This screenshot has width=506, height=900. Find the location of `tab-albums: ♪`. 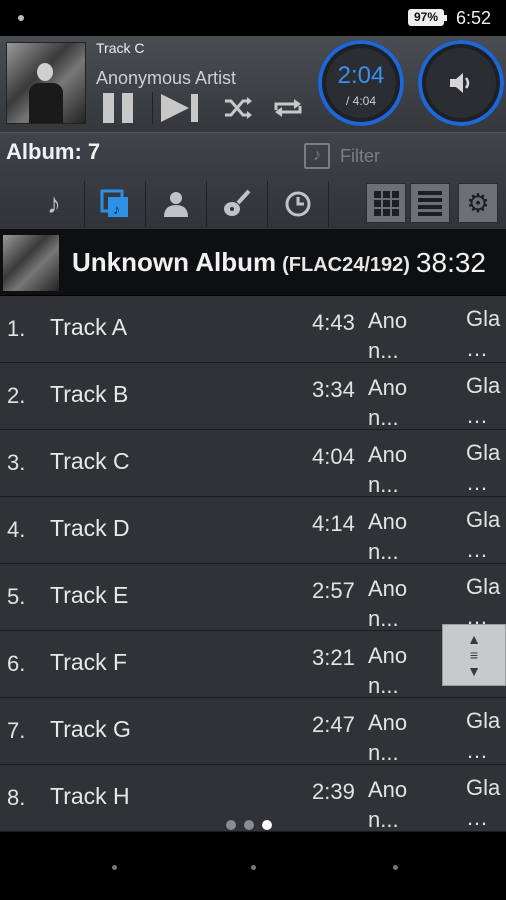

tab-albums: ♪ is located at coordinates (115, 204).